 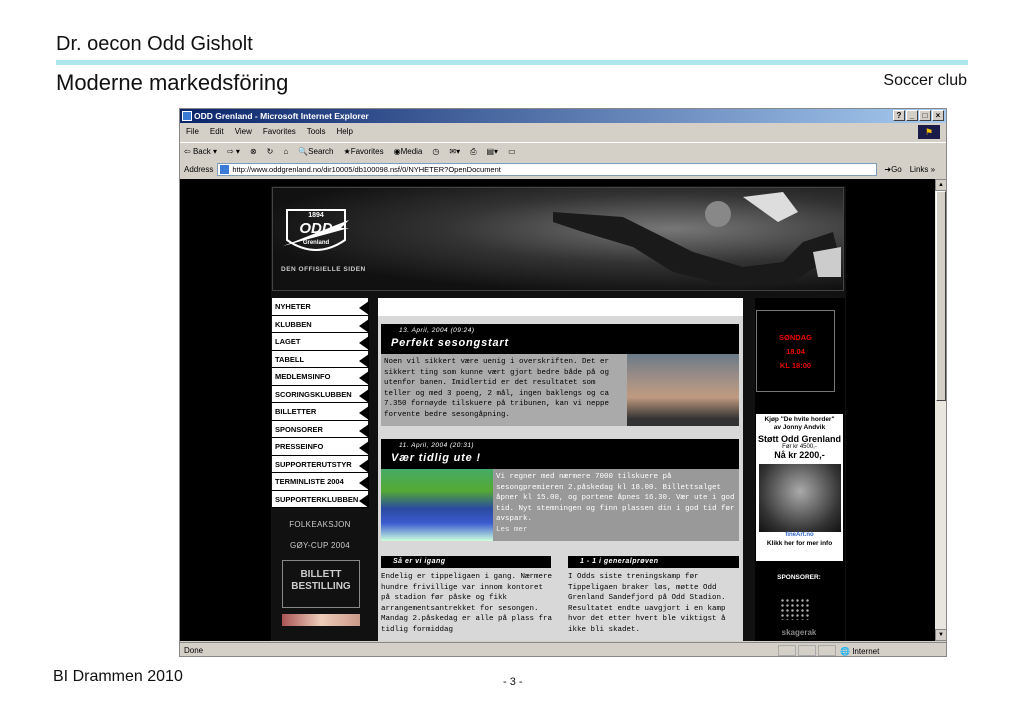 I want to click on site-header: 1894 ODD Grenland DEN OFFISIELLE SIDEN, so click(x=558, y=239).